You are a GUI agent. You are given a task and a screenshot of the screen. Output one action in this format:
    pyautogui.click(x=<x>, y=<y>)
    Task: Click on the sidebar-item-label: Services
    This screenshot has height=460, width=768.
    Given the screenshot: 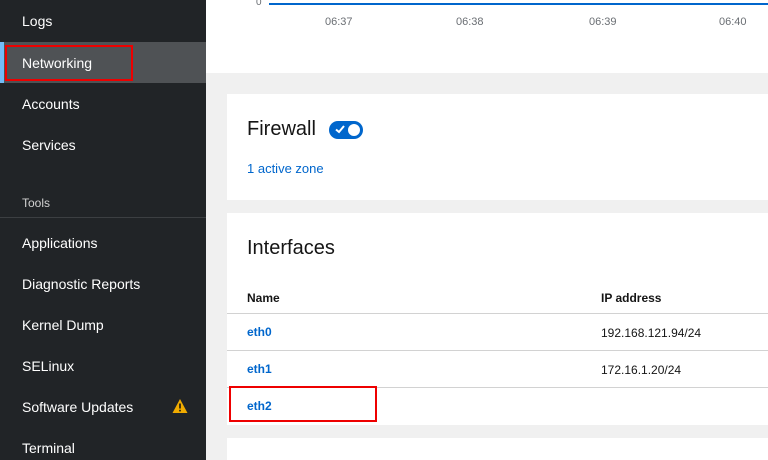 What is the action you would take?
    pyautogui.click(x=49, y=144)
    